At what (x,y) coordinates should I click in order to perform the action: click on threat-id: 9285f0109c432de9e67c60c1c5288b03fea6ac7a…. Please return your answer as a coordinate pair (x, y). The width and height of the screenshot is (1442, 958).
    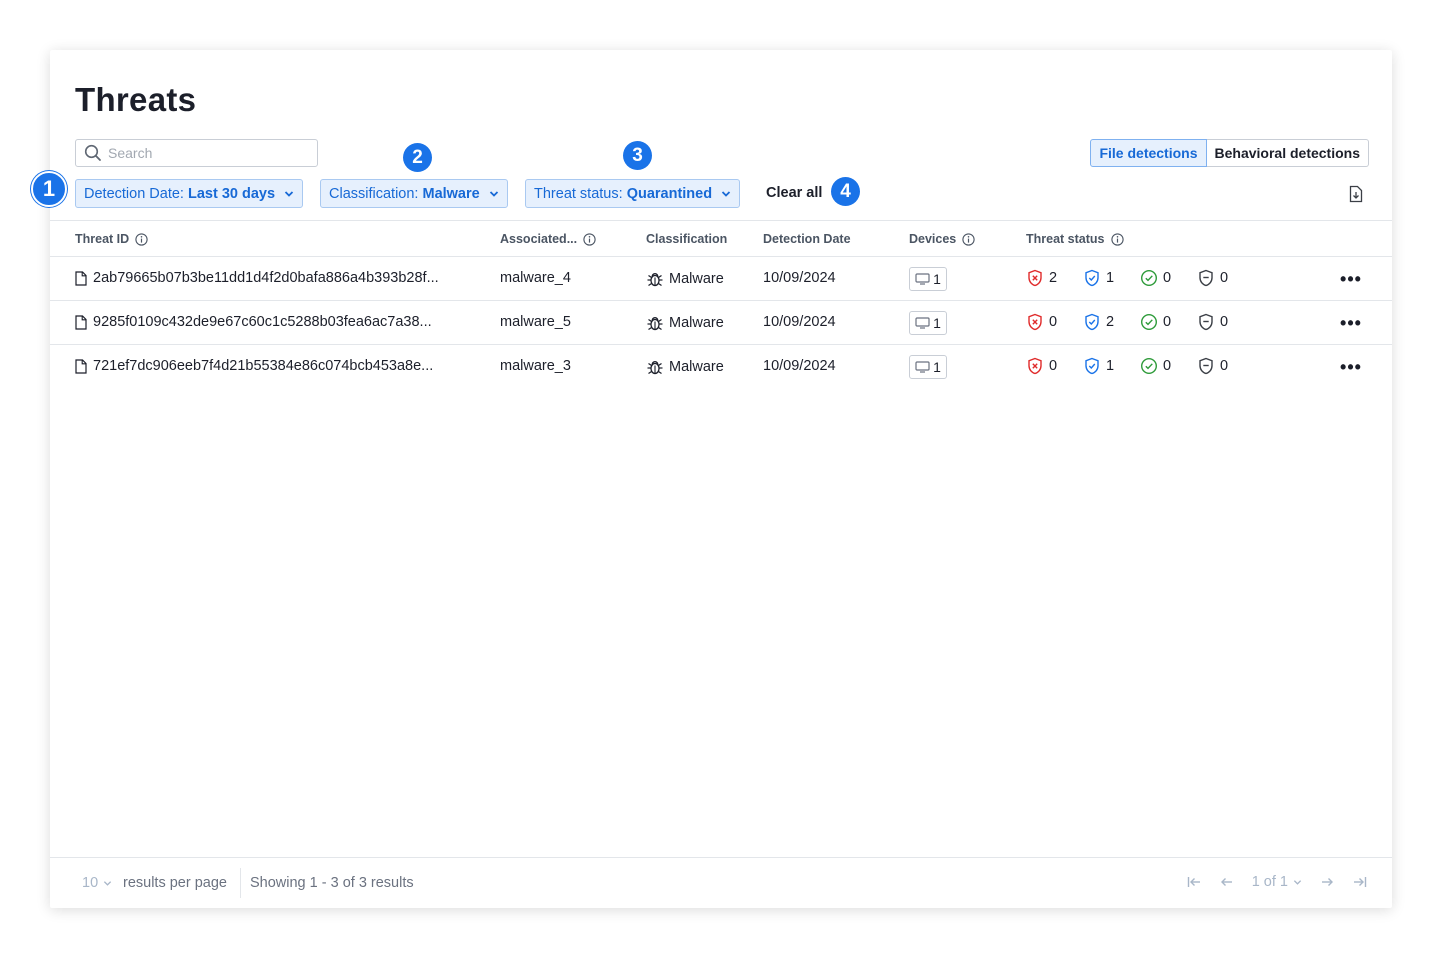
    Looking at the image, I should click on (262, 322).